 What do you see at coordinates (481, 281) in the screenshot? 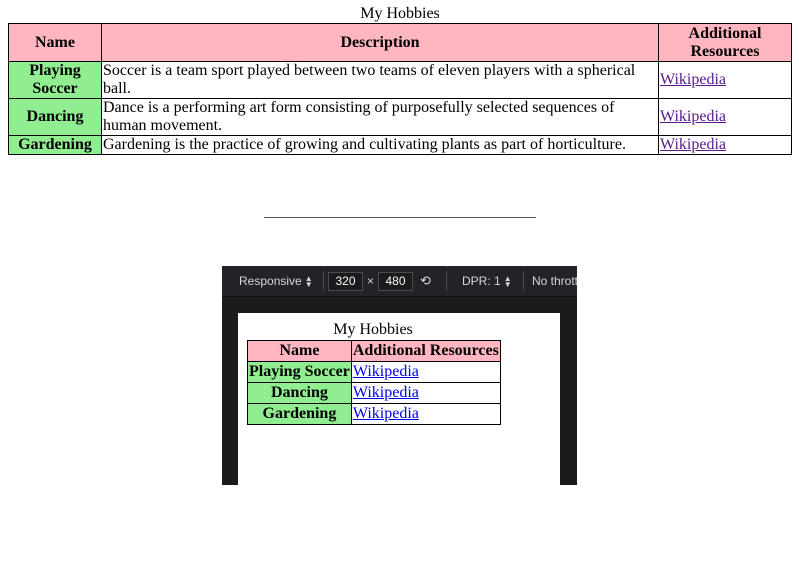
I see `dpr-selector-label: DPR: 1` at bounding box center [481, 281].